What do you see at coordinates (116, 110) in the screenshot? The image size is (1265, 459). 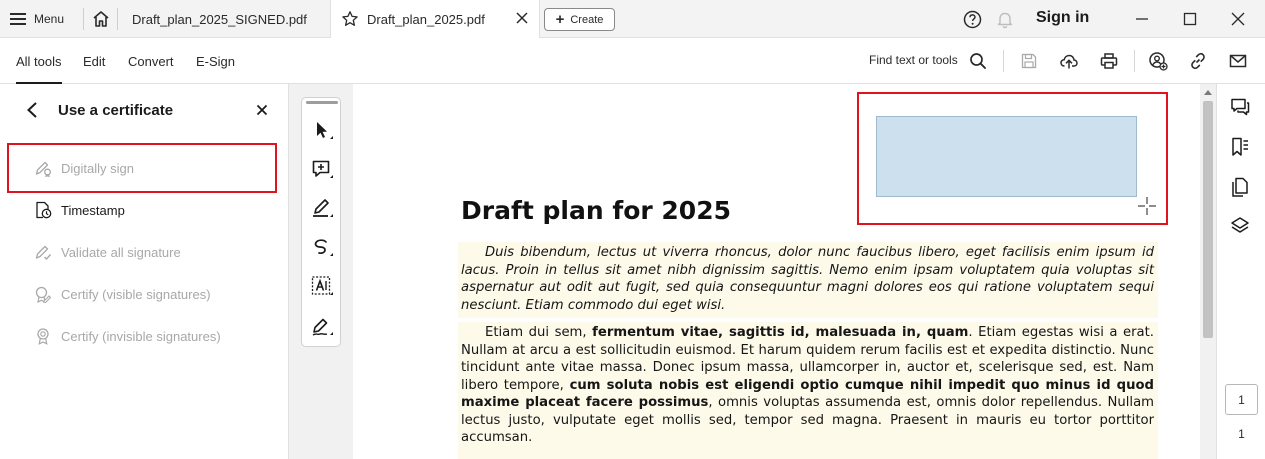 I see `panel-title: Use a certificate` at bounding box center [116, 110].